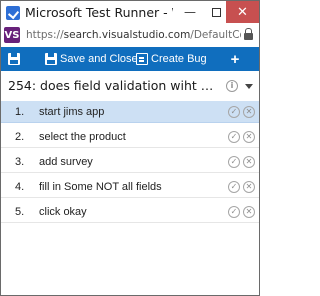 Image resolution: width=320 pixels, height=296 pixels. Describe the element at coordinates (142, 59) in the screenshot. I see `create-bug-icon` at that location.